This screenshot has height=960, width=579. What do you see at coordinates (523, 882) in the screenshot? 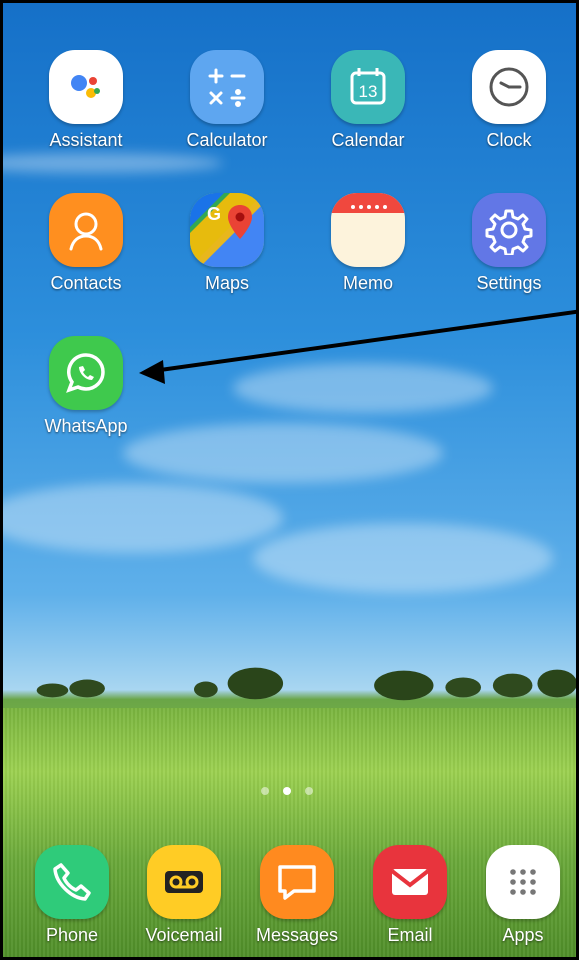
I see `apps-grid-icon` at bounding box center [523, 882].